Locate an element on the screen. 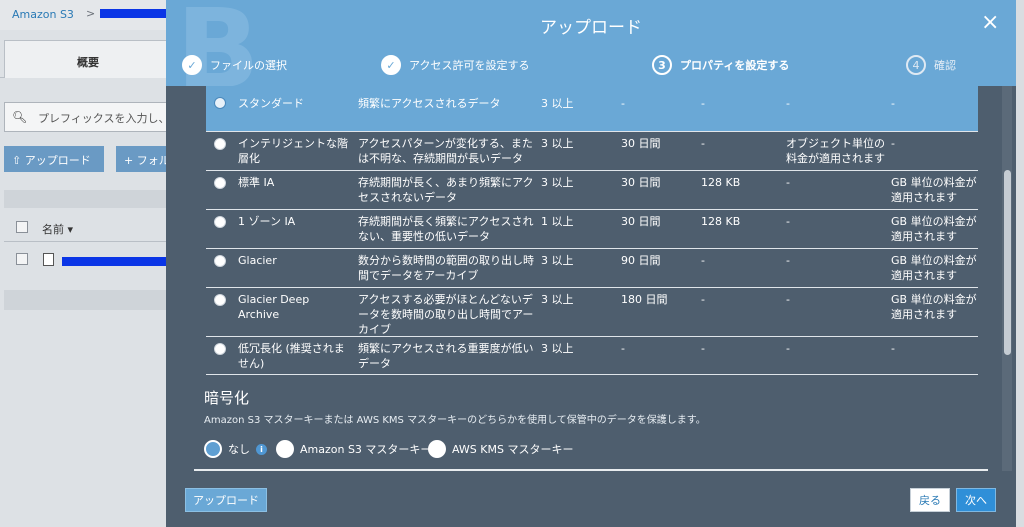 The width and height of the screenshot is (1024, 527). section-divider is located at coordinates (591, 470).